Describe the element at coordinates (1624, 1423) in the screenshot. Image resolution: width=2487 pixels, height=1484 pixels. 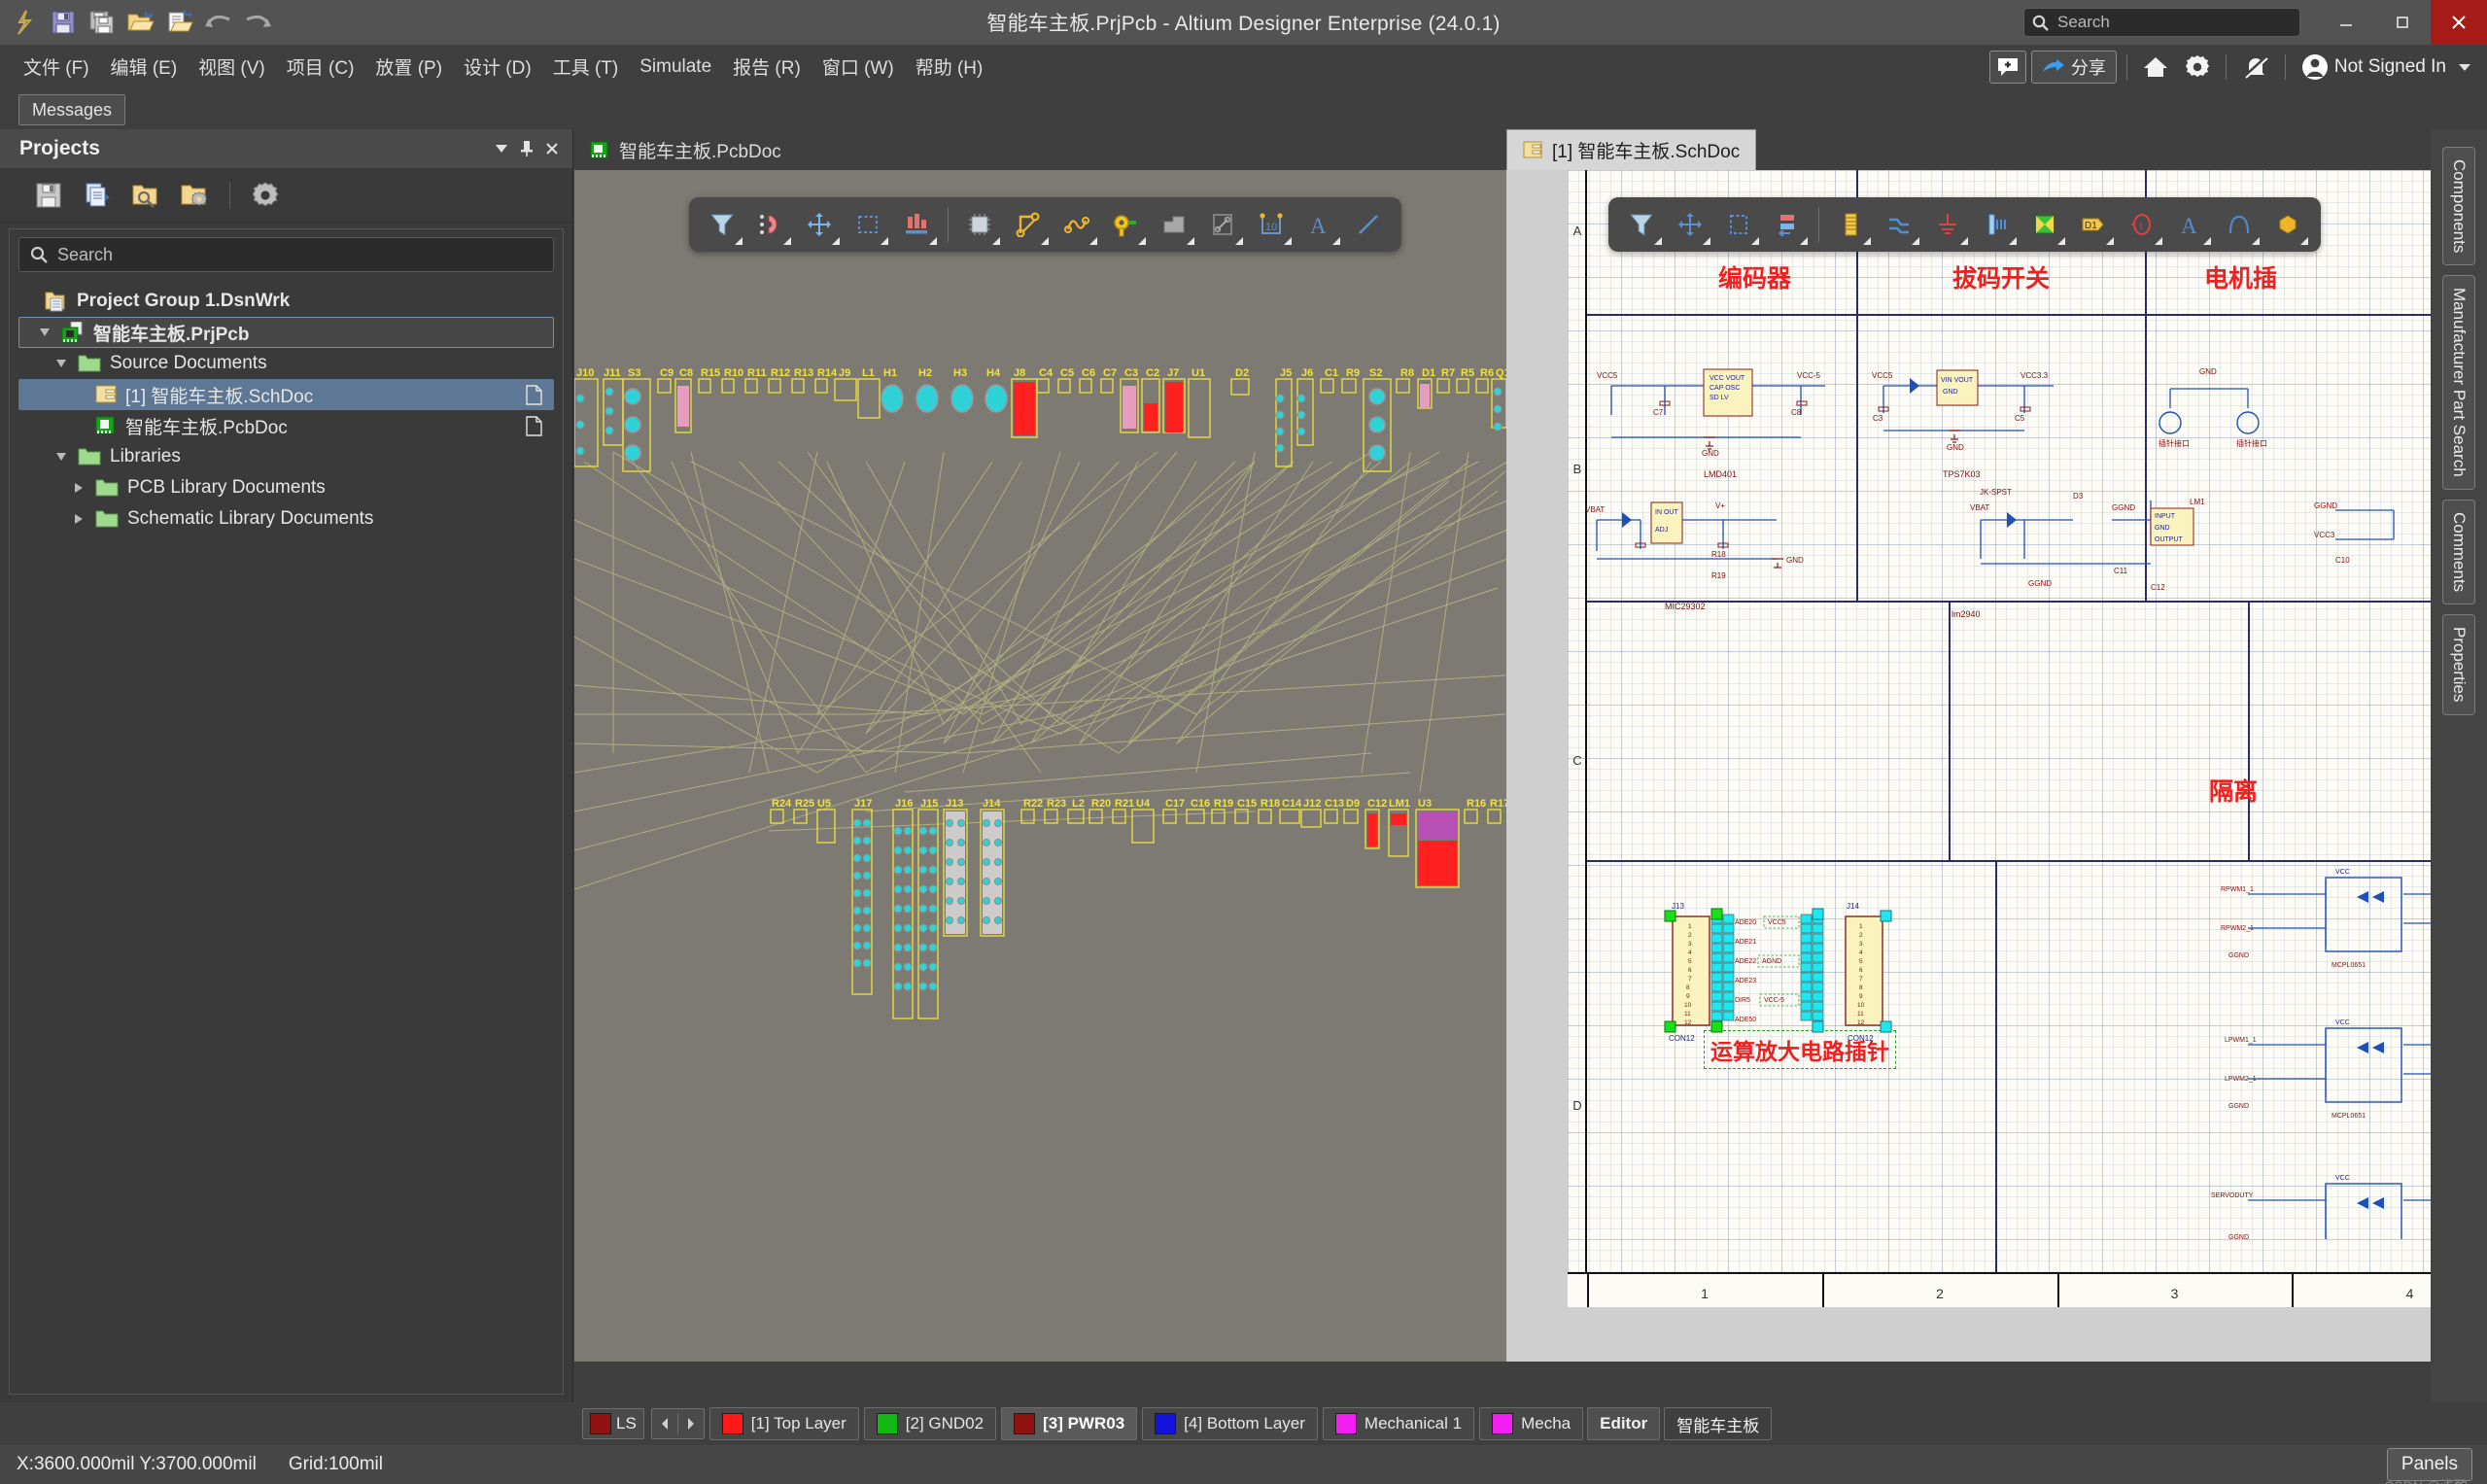
I see `bottom-tab-editor: Editor` at that location.